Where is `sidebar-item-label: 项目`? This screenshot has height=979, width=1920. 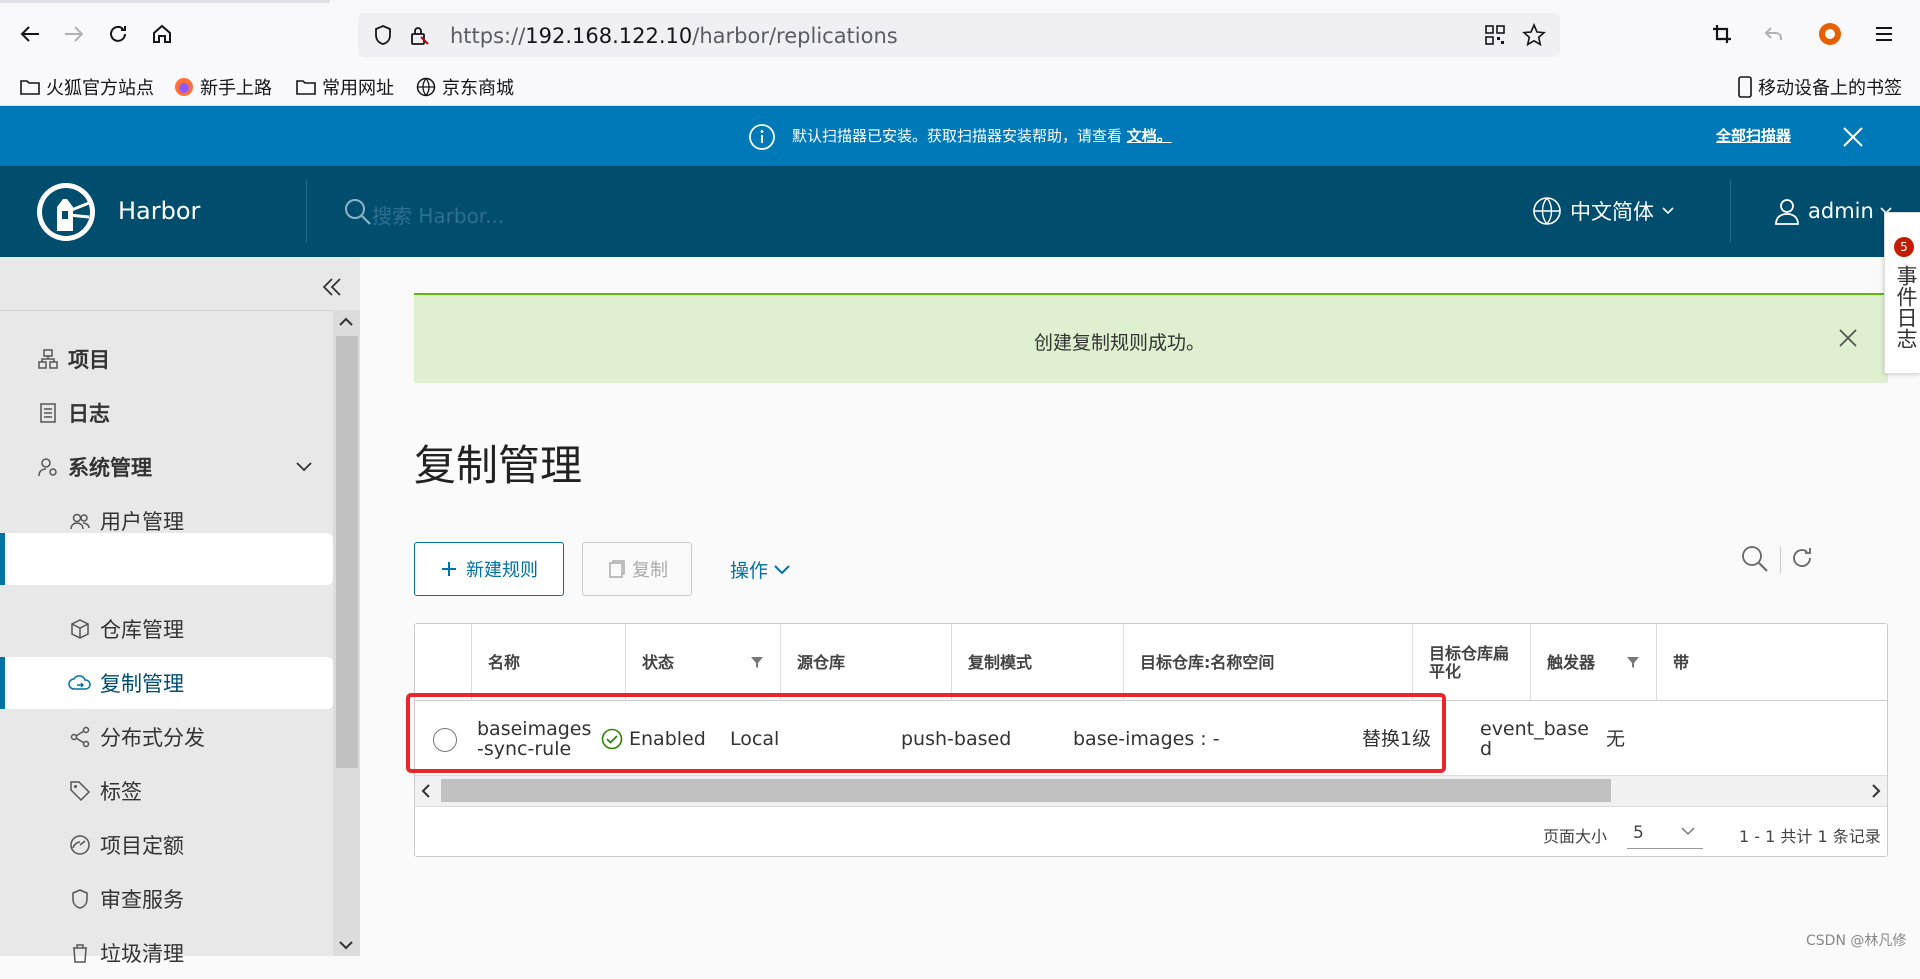 sidebar-item-label: 项目 is located at coordinates (89, 360).